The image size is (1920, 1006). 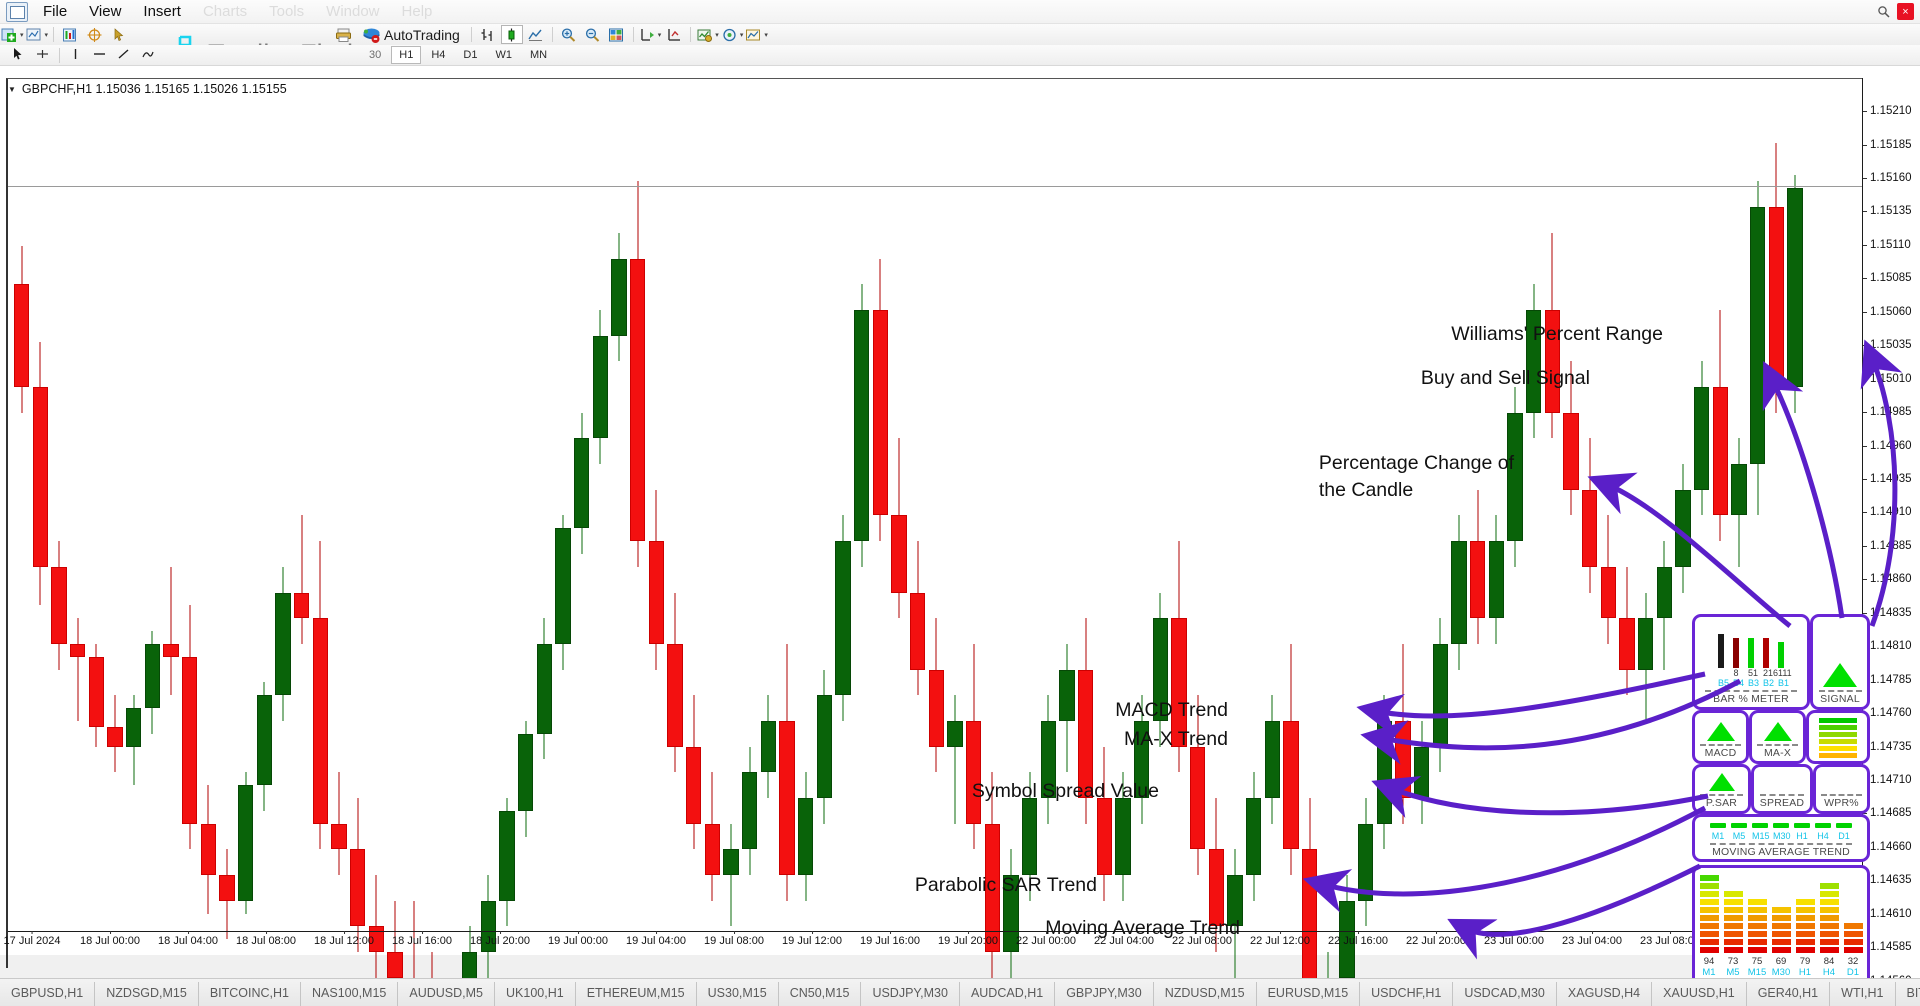 I want to click on zoom-in-icon, so click(x=568, y=35).